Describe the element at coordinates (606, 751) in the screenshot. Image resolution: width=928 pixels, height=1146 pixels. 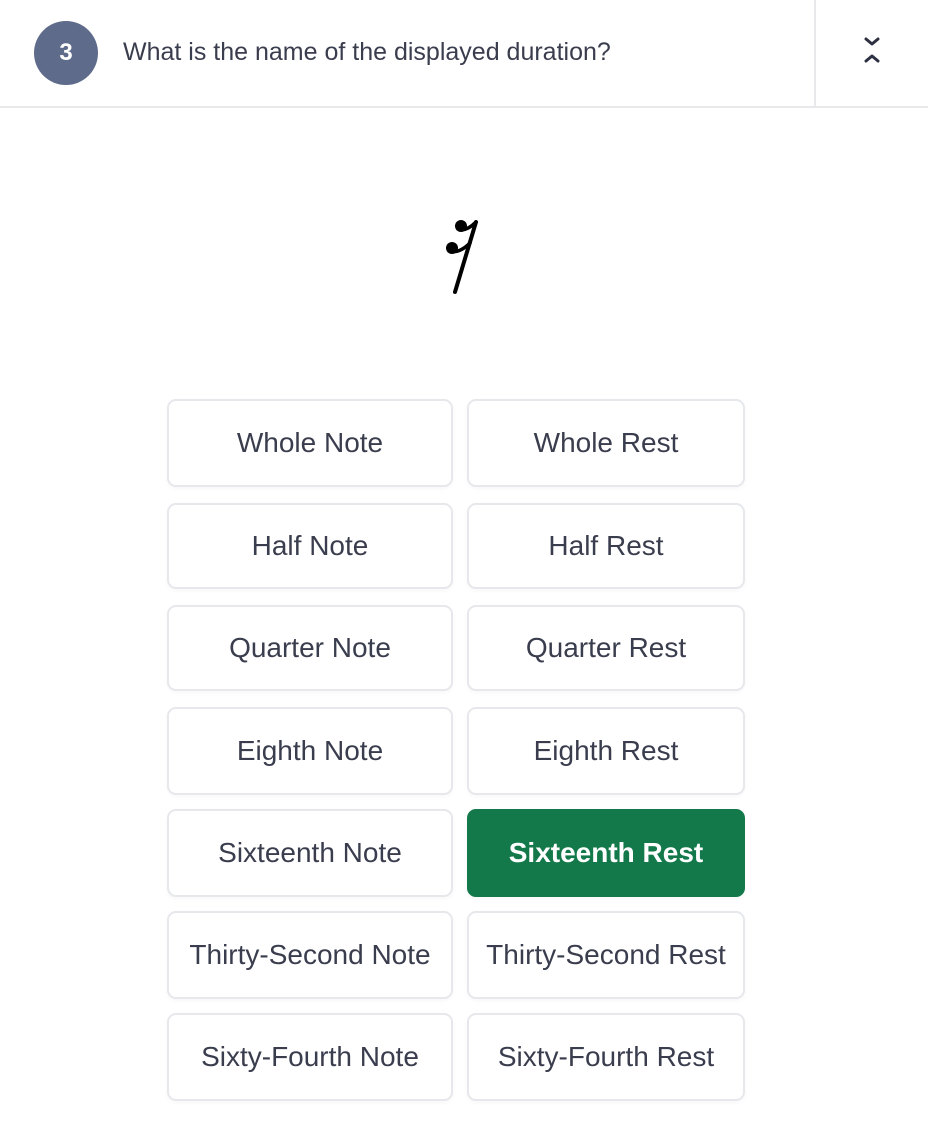
I see `answer-eighth-rest: Eighth Rest` at that location.